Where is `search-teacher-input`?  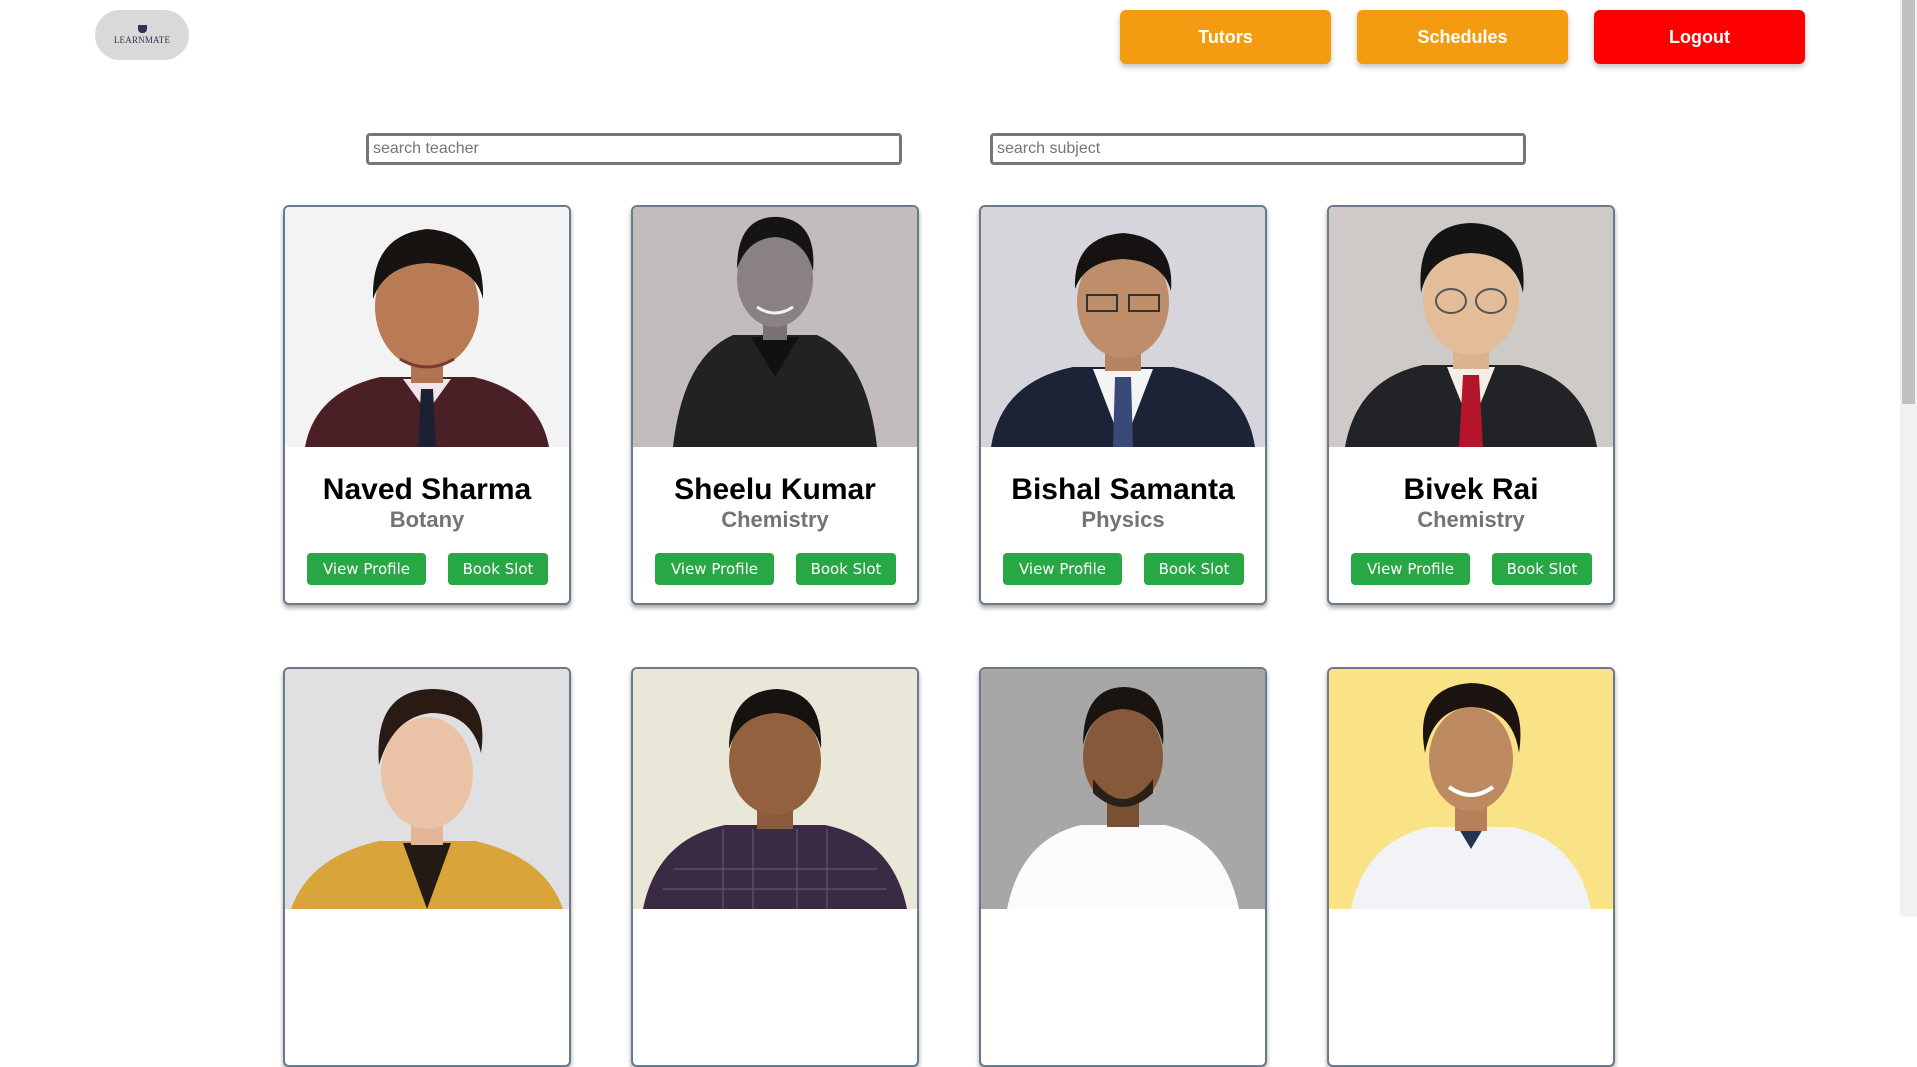
search-teacher-input is located at coordinates (634, 149).